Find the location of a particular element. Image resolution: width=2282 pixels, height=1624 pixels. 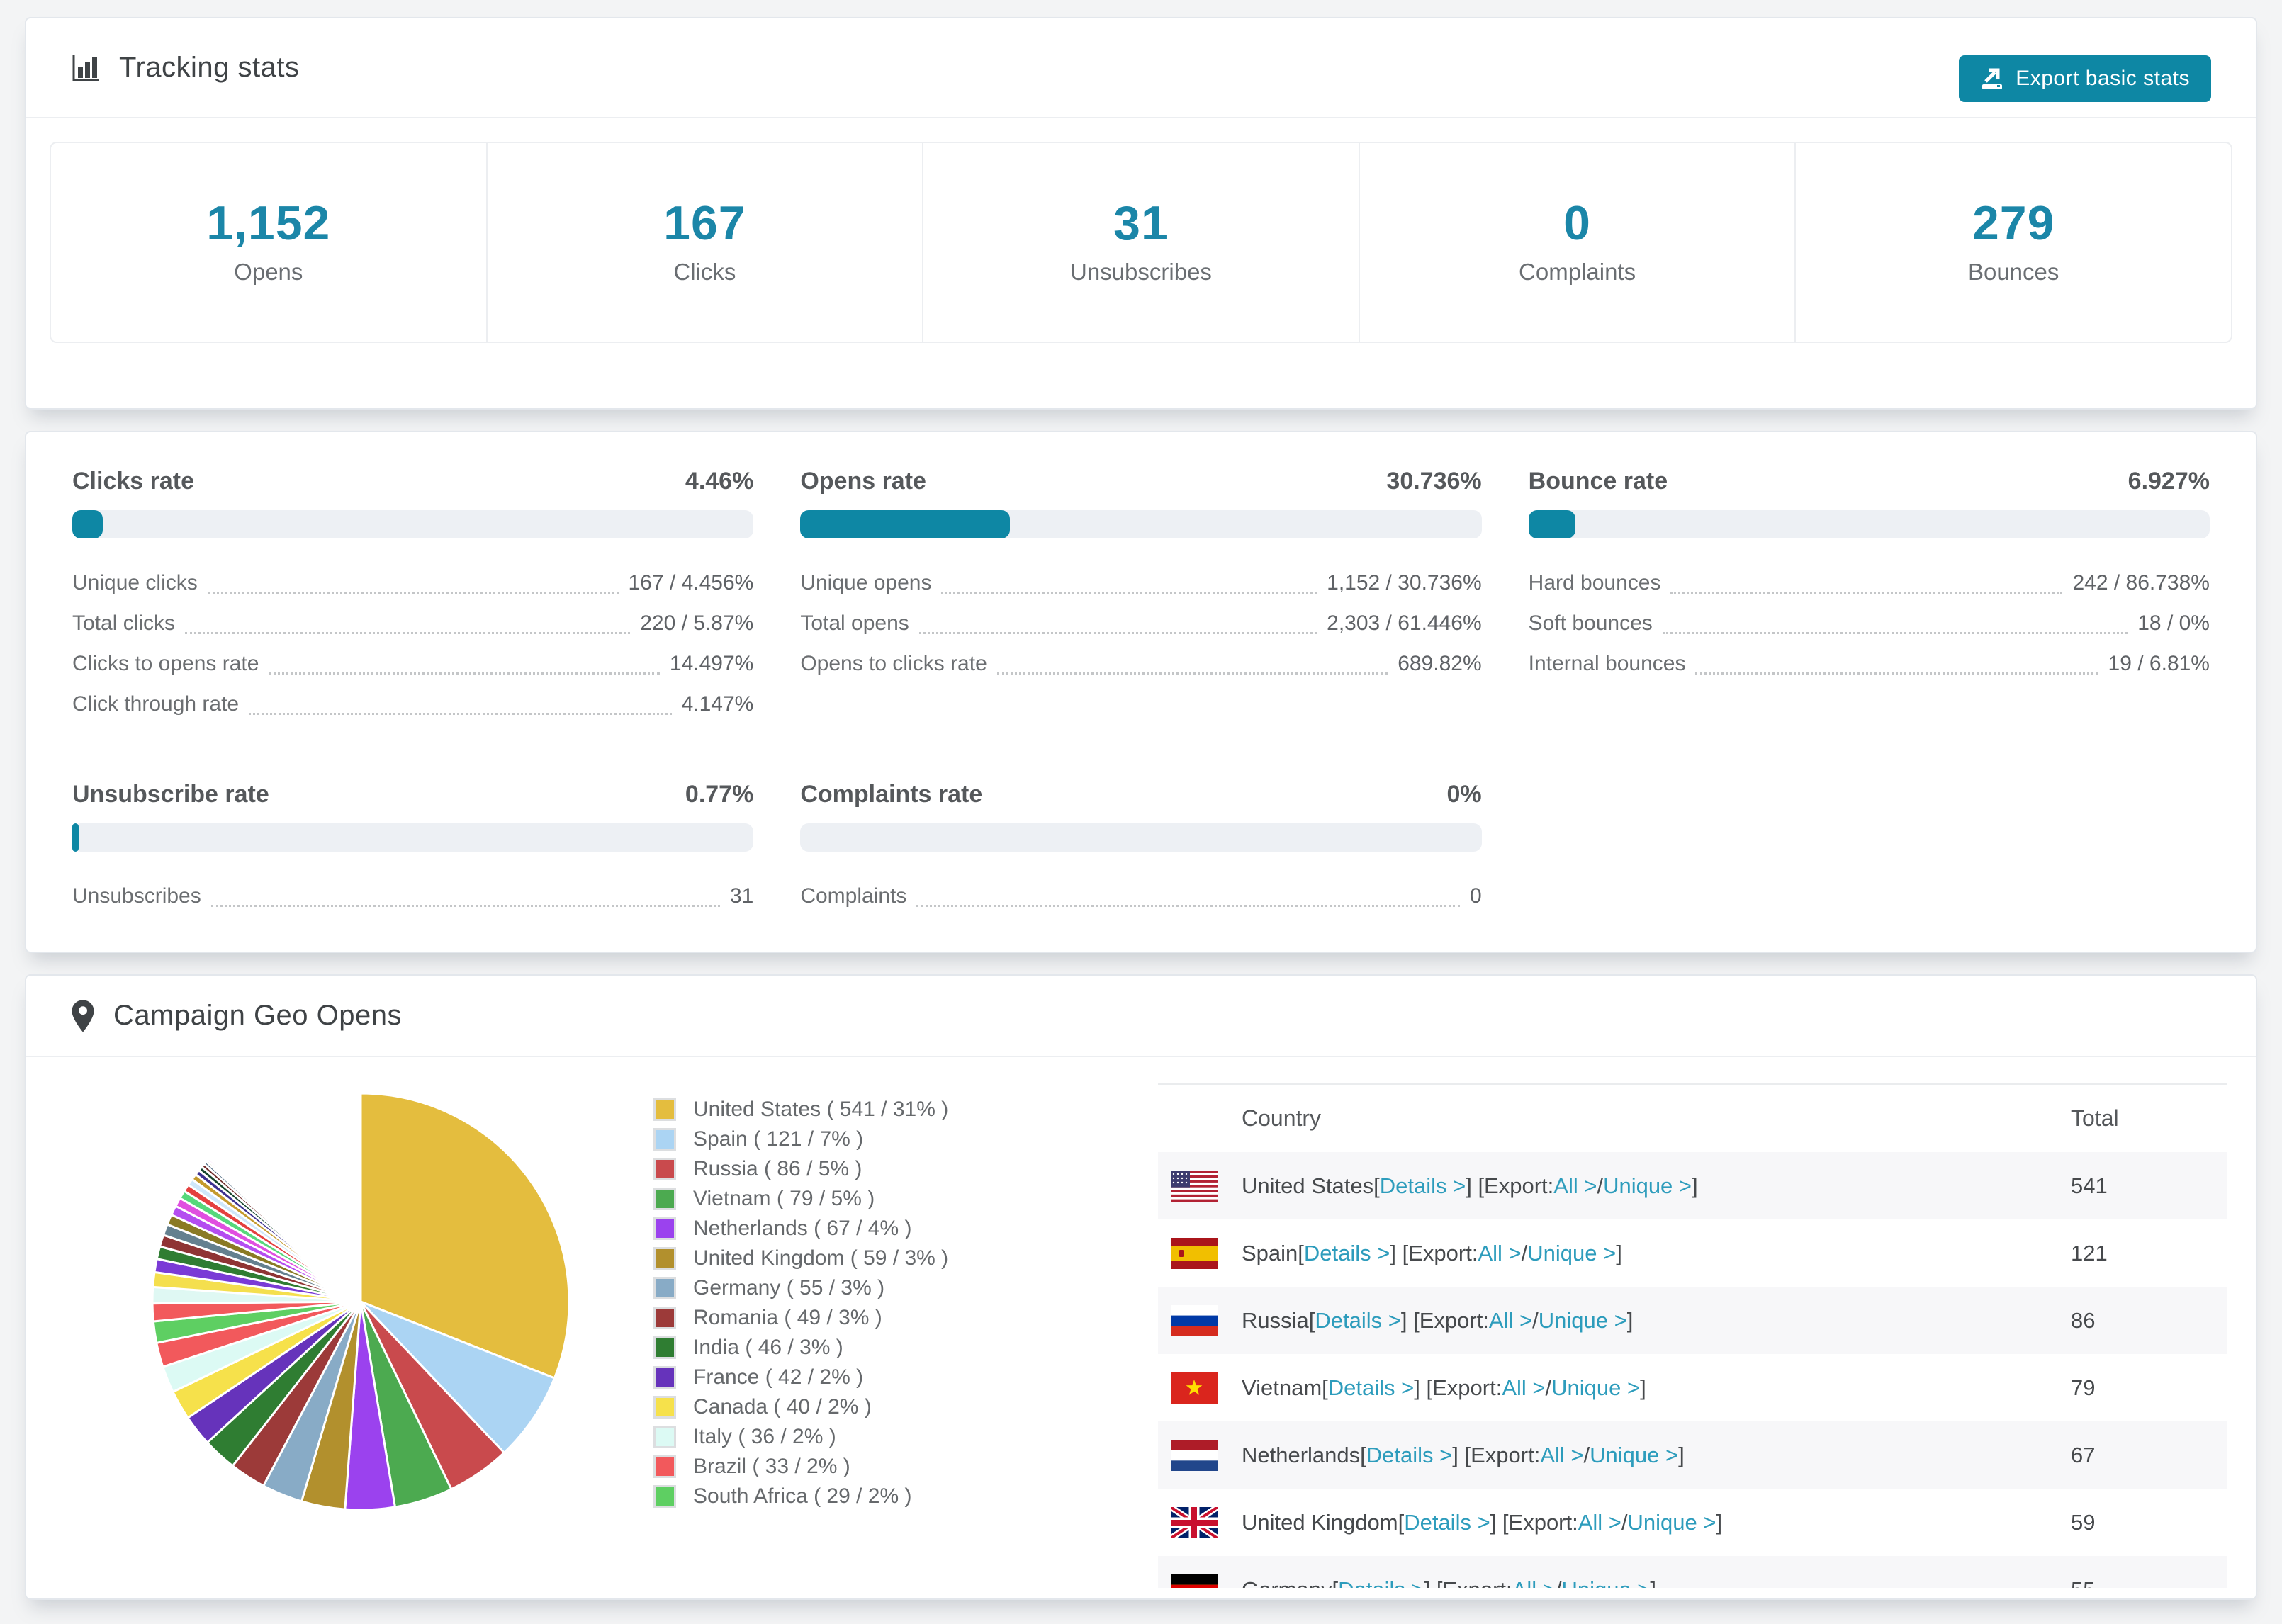

country-name: Germany is located at coordinates (1287, 1583).